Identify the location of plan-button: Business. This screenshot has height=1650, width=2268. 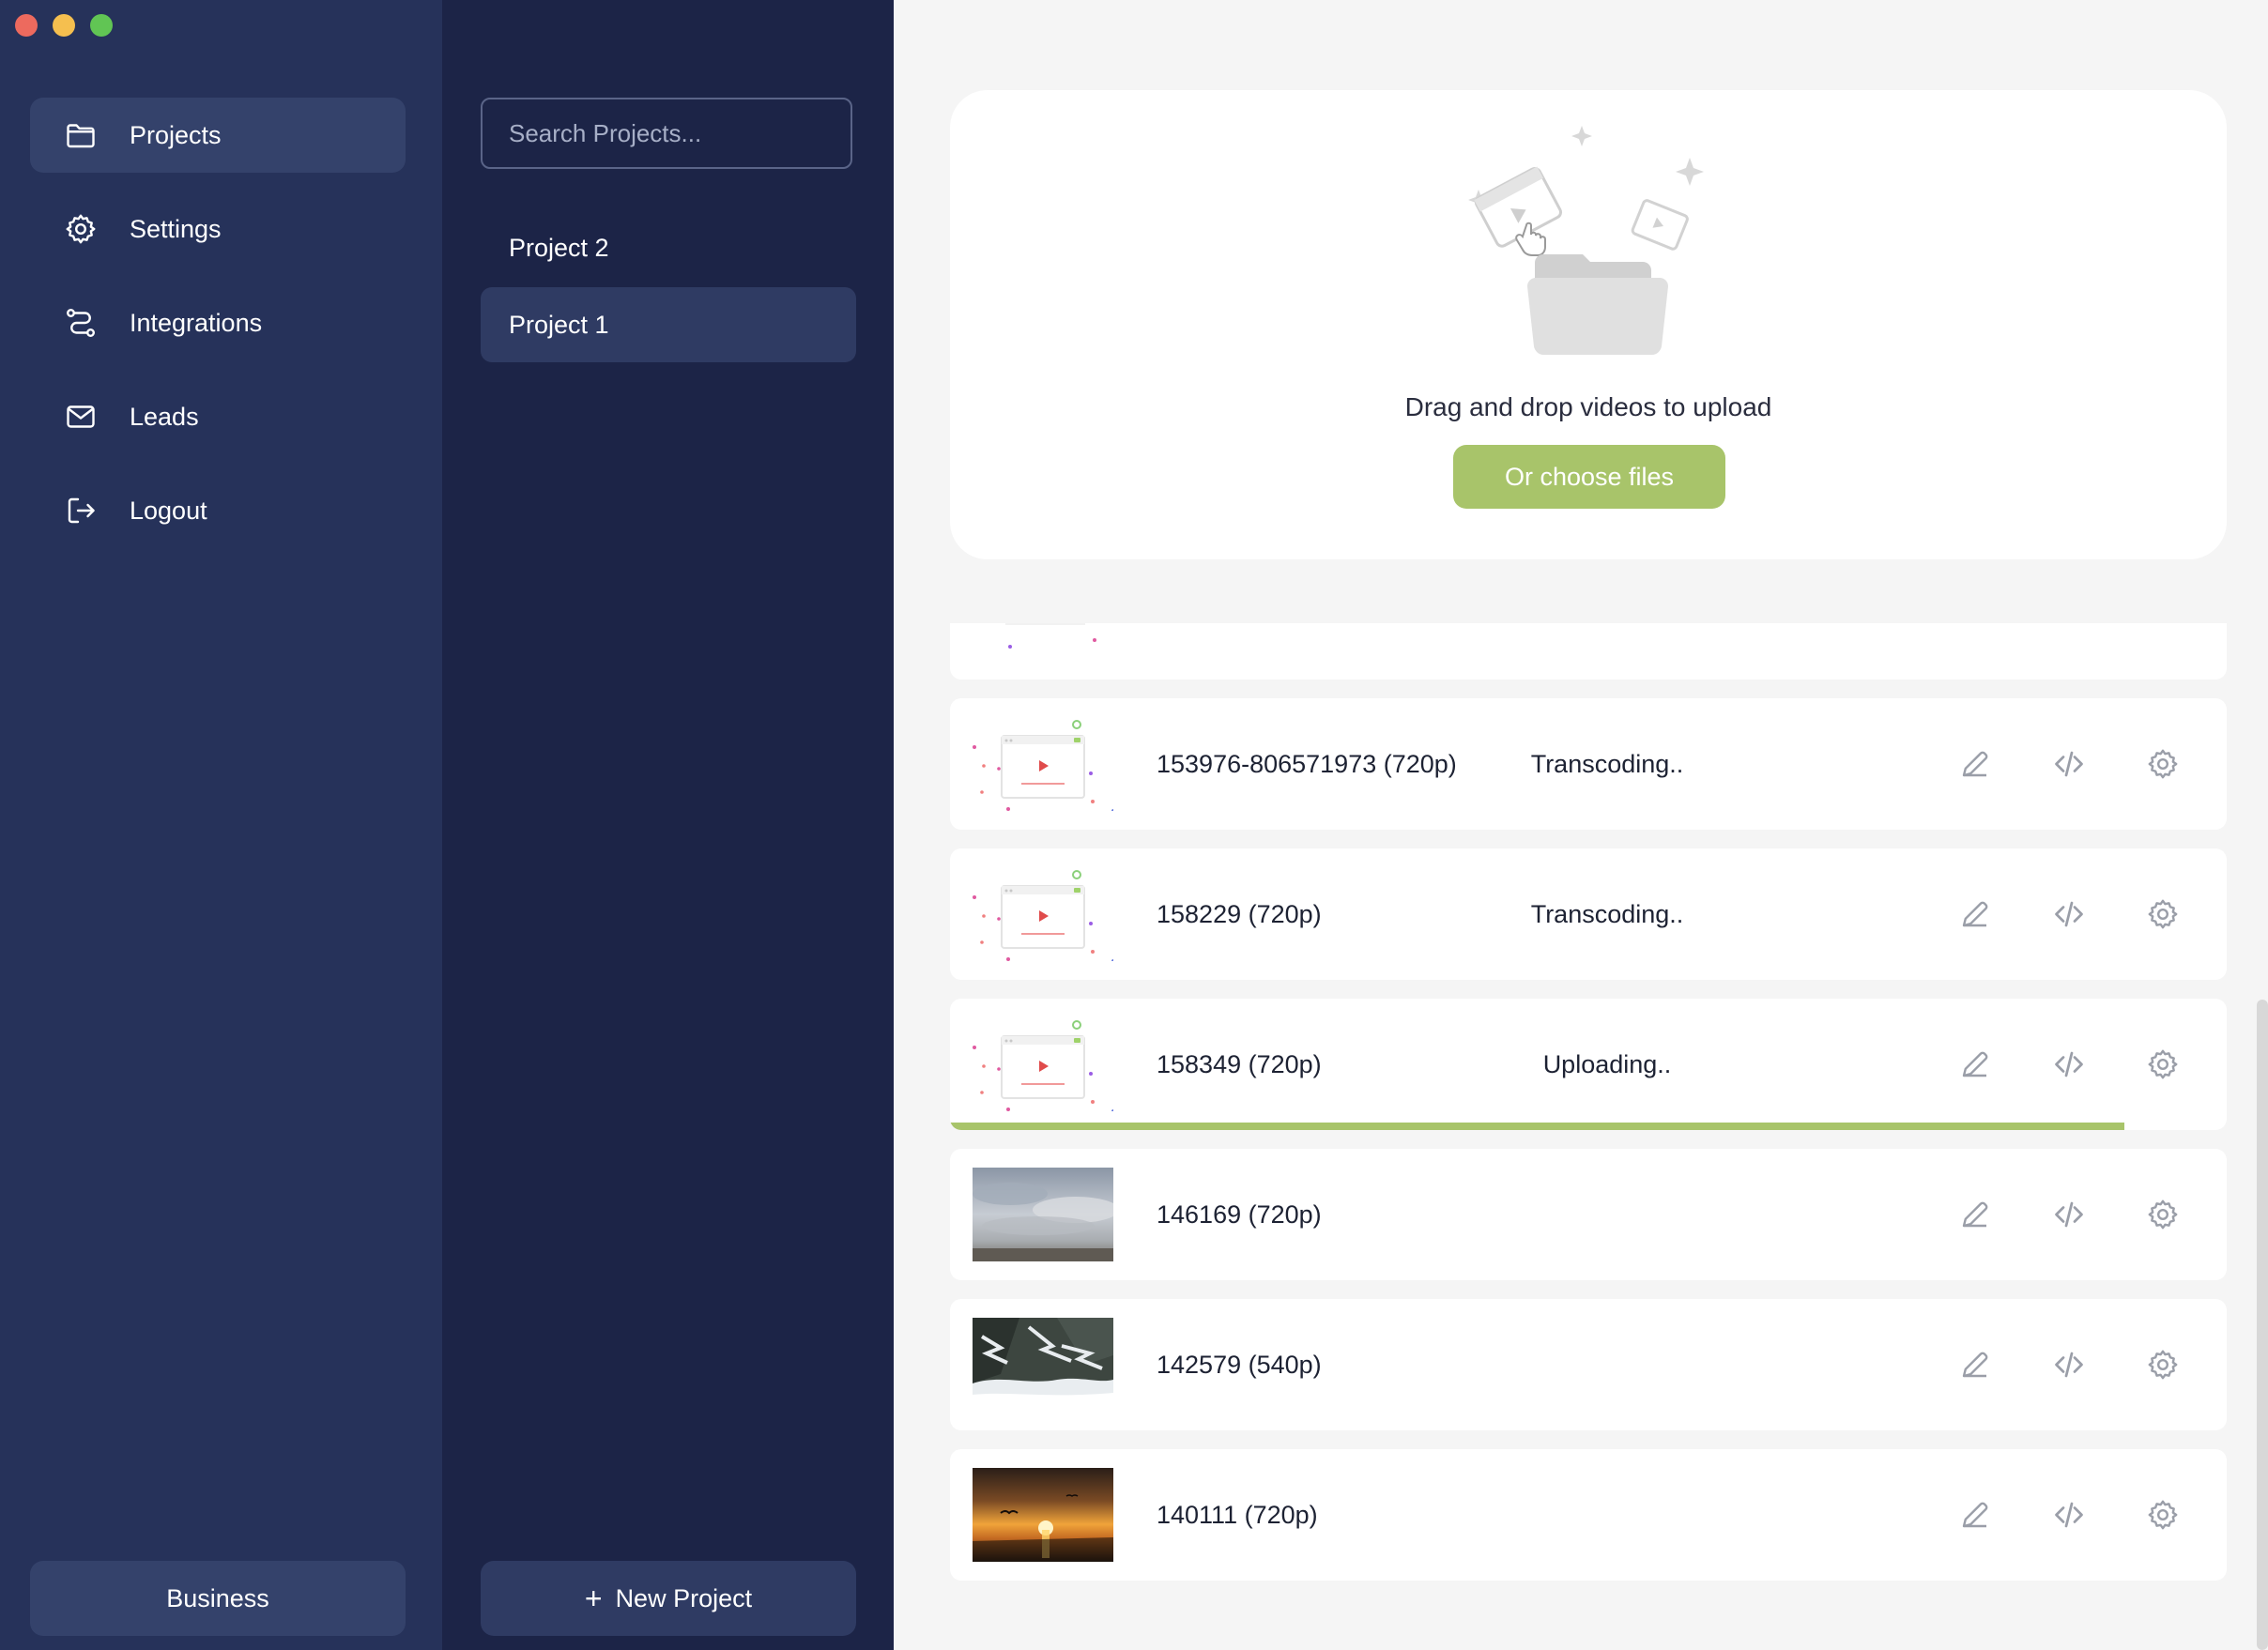
(218, 1598).